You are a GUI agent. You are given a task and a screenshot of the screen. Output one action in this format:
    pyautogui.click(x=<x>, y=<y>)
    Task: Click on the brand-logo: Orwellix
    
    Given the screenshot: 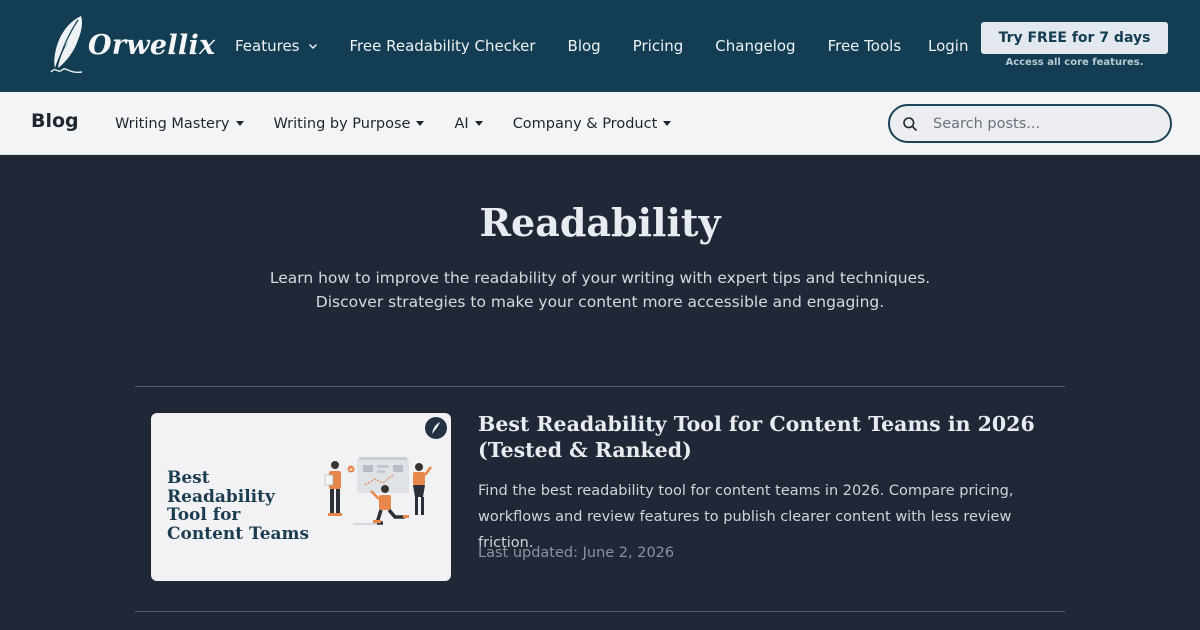 What is the action you would take?
    pyautogui.click(x=131, y=45)
    